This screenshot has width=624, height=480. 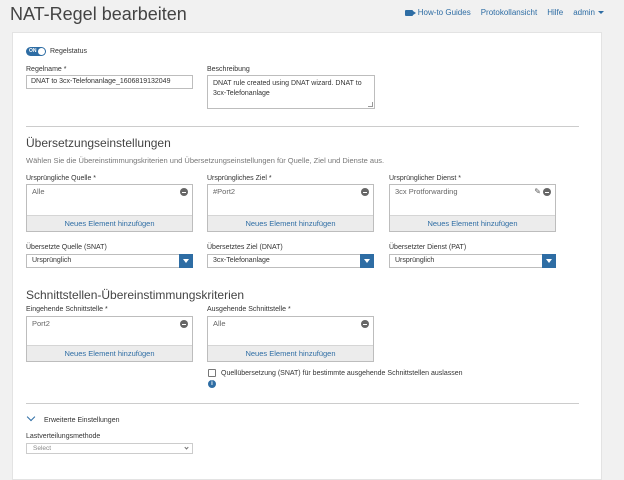 What do you see at coordinates (249, 309) in the screenshot?
I see `outbound-label: Ausgehende Schnittstelle *` at bounding box center [249, 309].